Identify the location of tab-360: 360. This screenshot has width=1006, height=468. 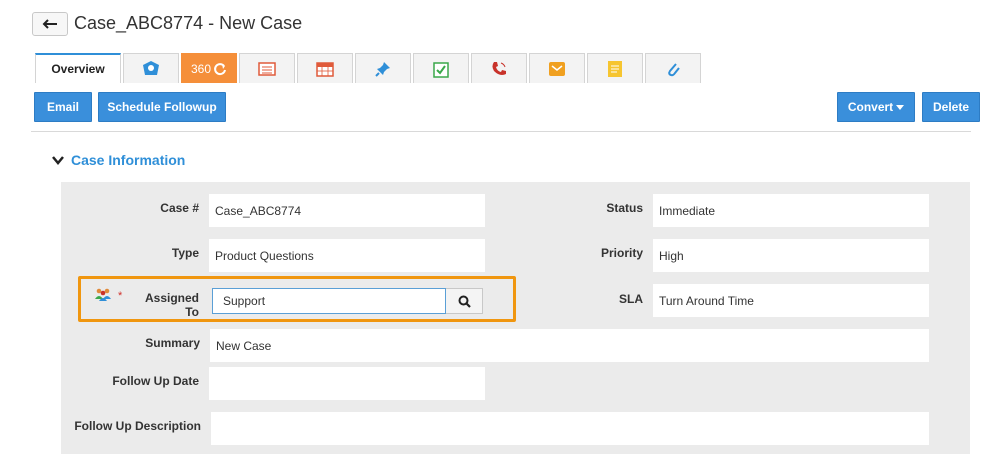
(209, 68).